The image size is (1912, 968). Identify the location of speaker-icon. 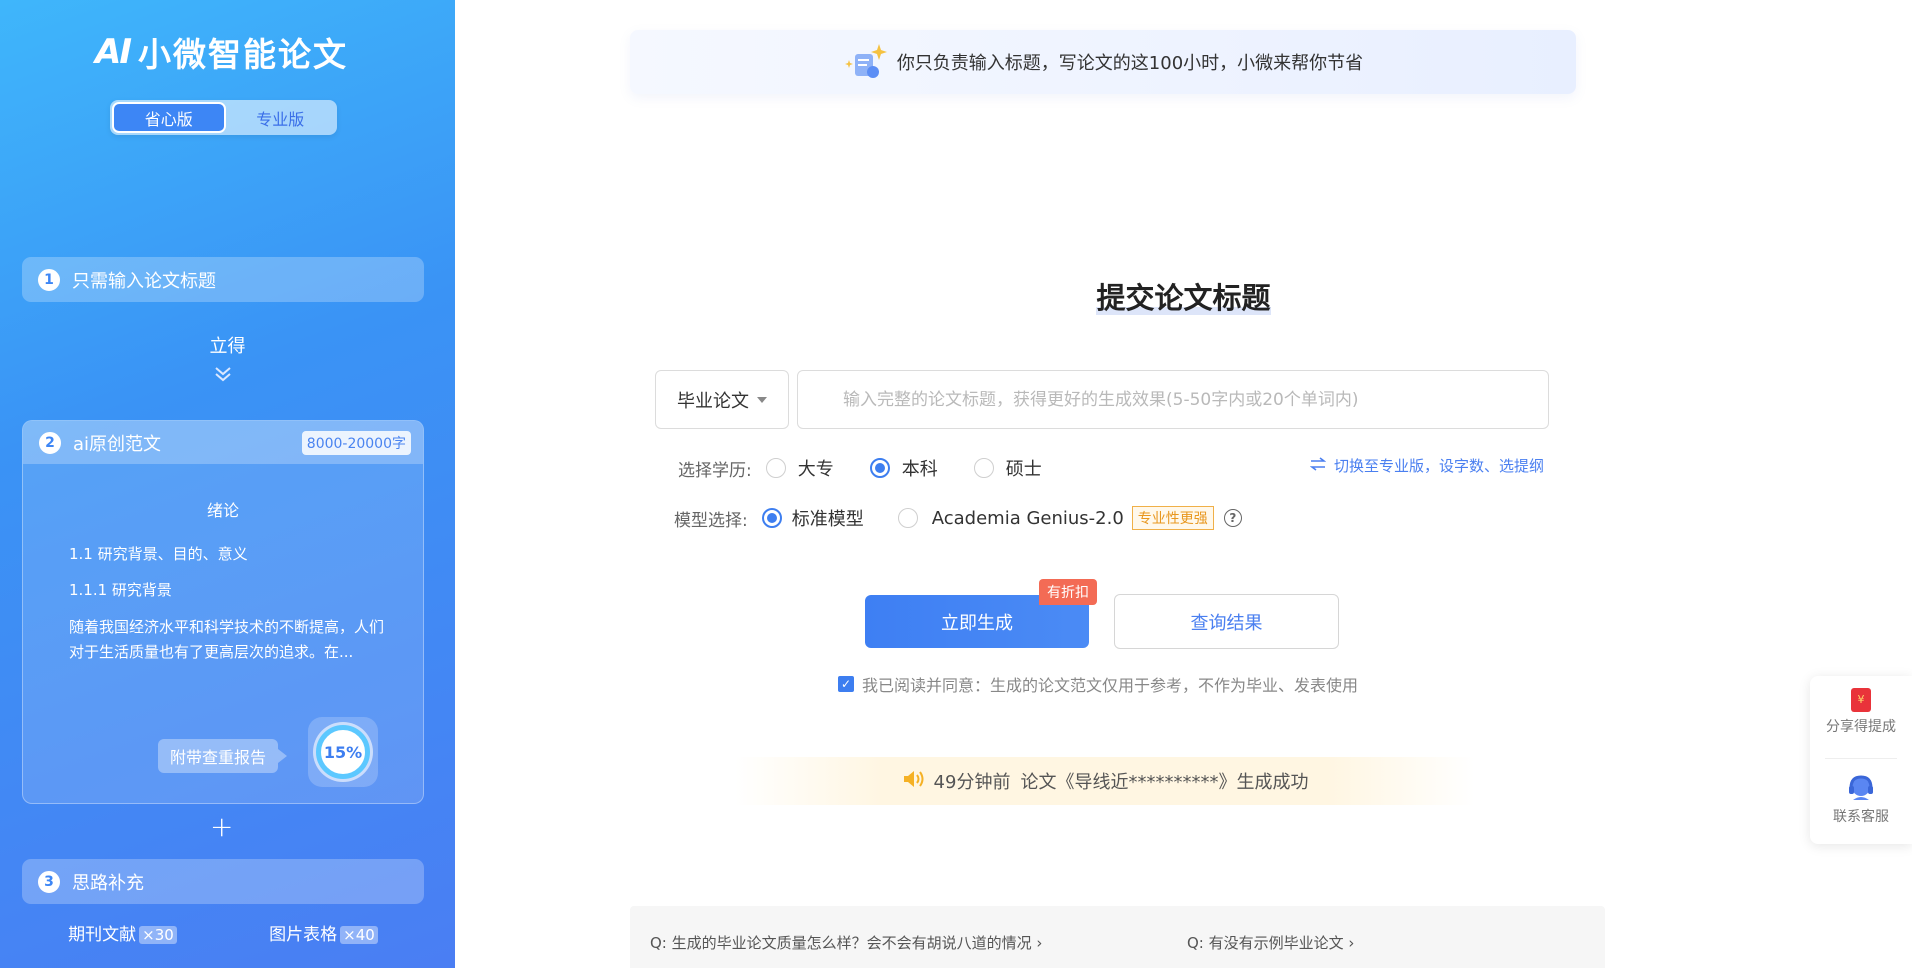
(913, 781).